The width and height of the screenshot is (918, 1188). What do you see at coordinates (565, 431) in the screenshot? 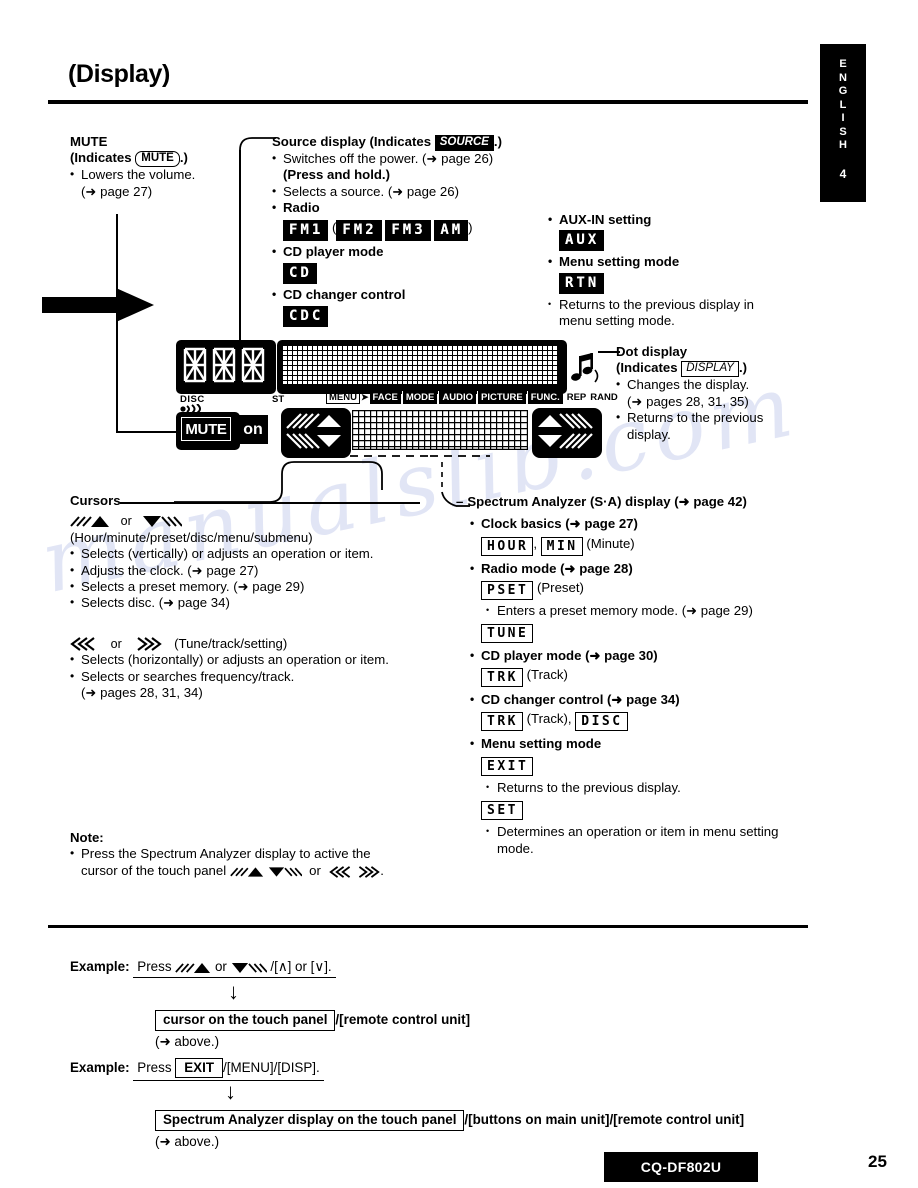
I see `cursor-right-glyph-icon` at bounding box center [565, 431].